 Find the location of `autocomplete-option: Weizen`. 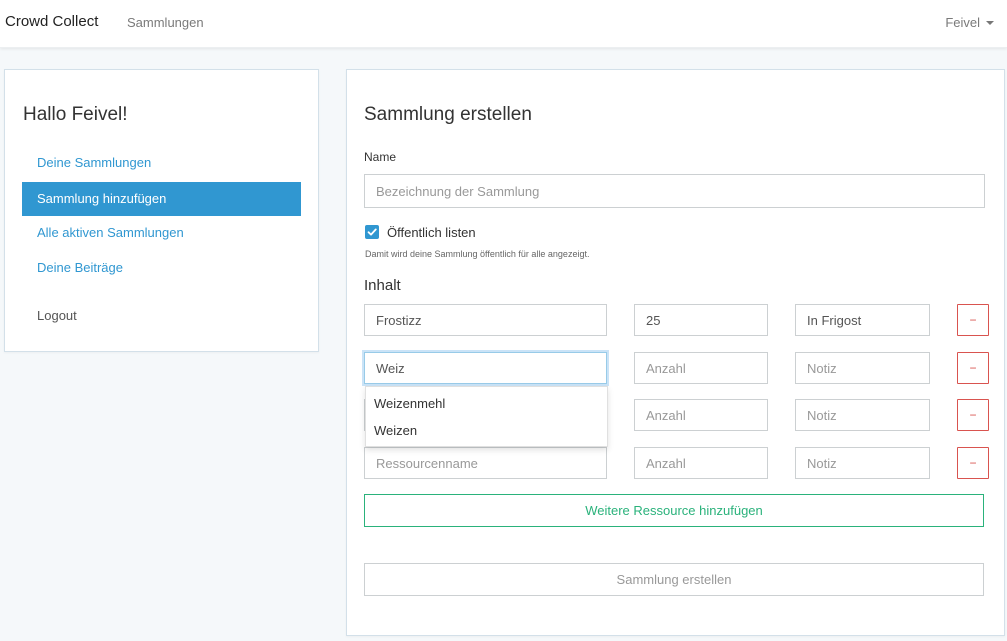

autocomplete-option: Weizen is located at coordinates (395, 430).